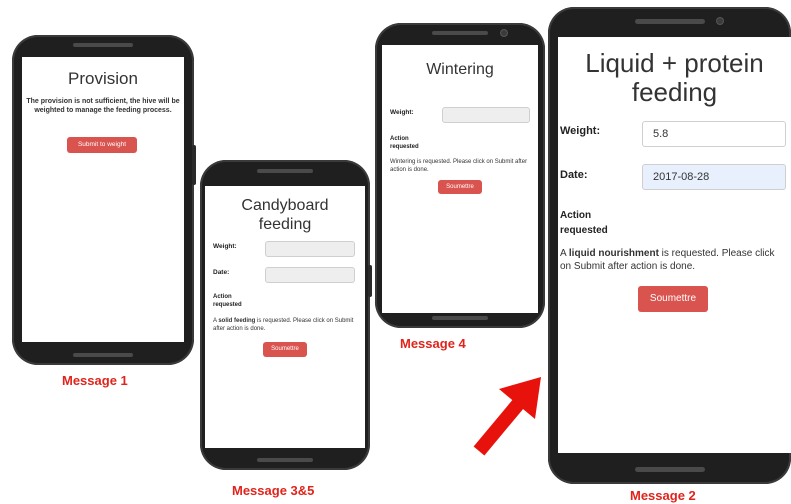 The height and width of the screenshot is (504, 791). Describe the element at coordinates (714, 177) in the screenshot. I see `date-input: 2017-08-28` at that location.